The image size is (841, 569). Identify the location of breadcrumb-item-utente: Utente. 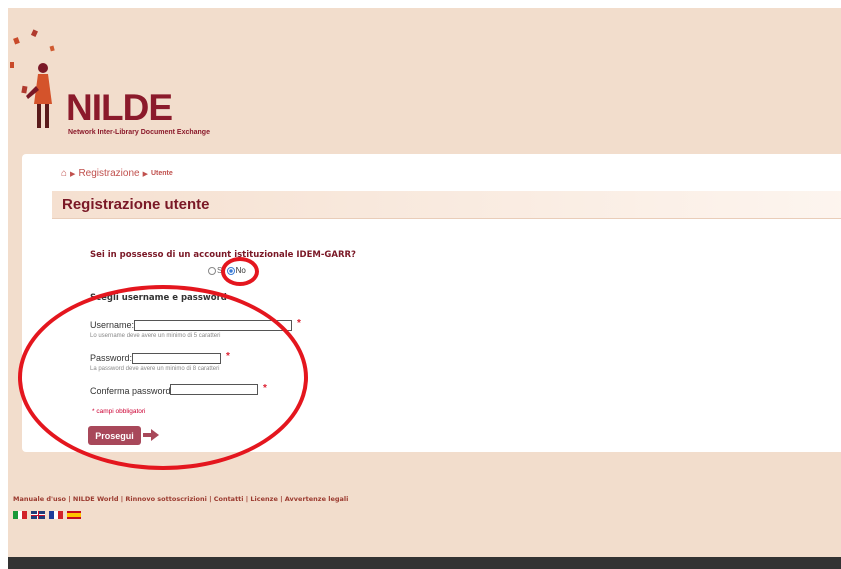
(161, 173).